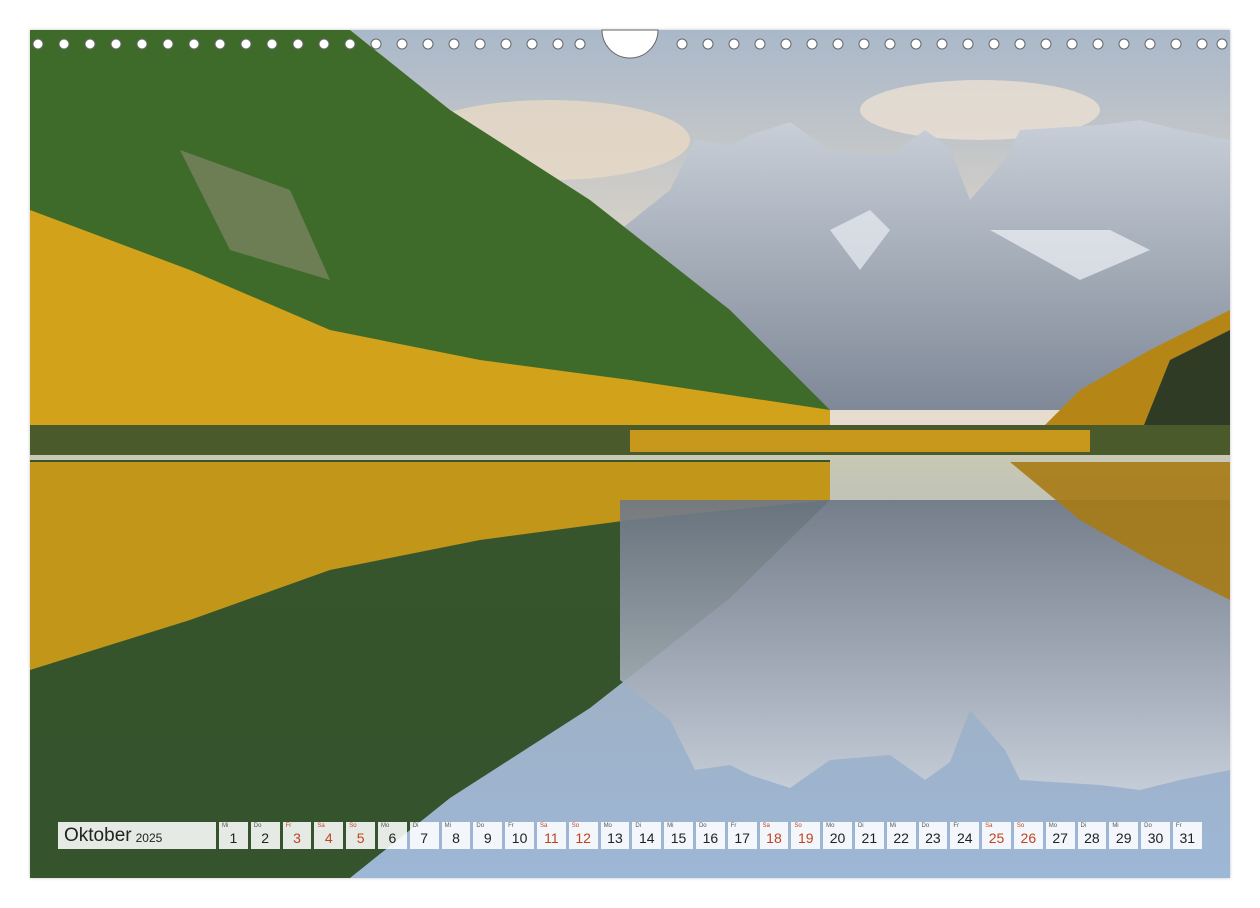 Image resolution: width=1260 pixels, height=908 pixels. I want to click on day-cell: Mi 8, so click(456, 835).